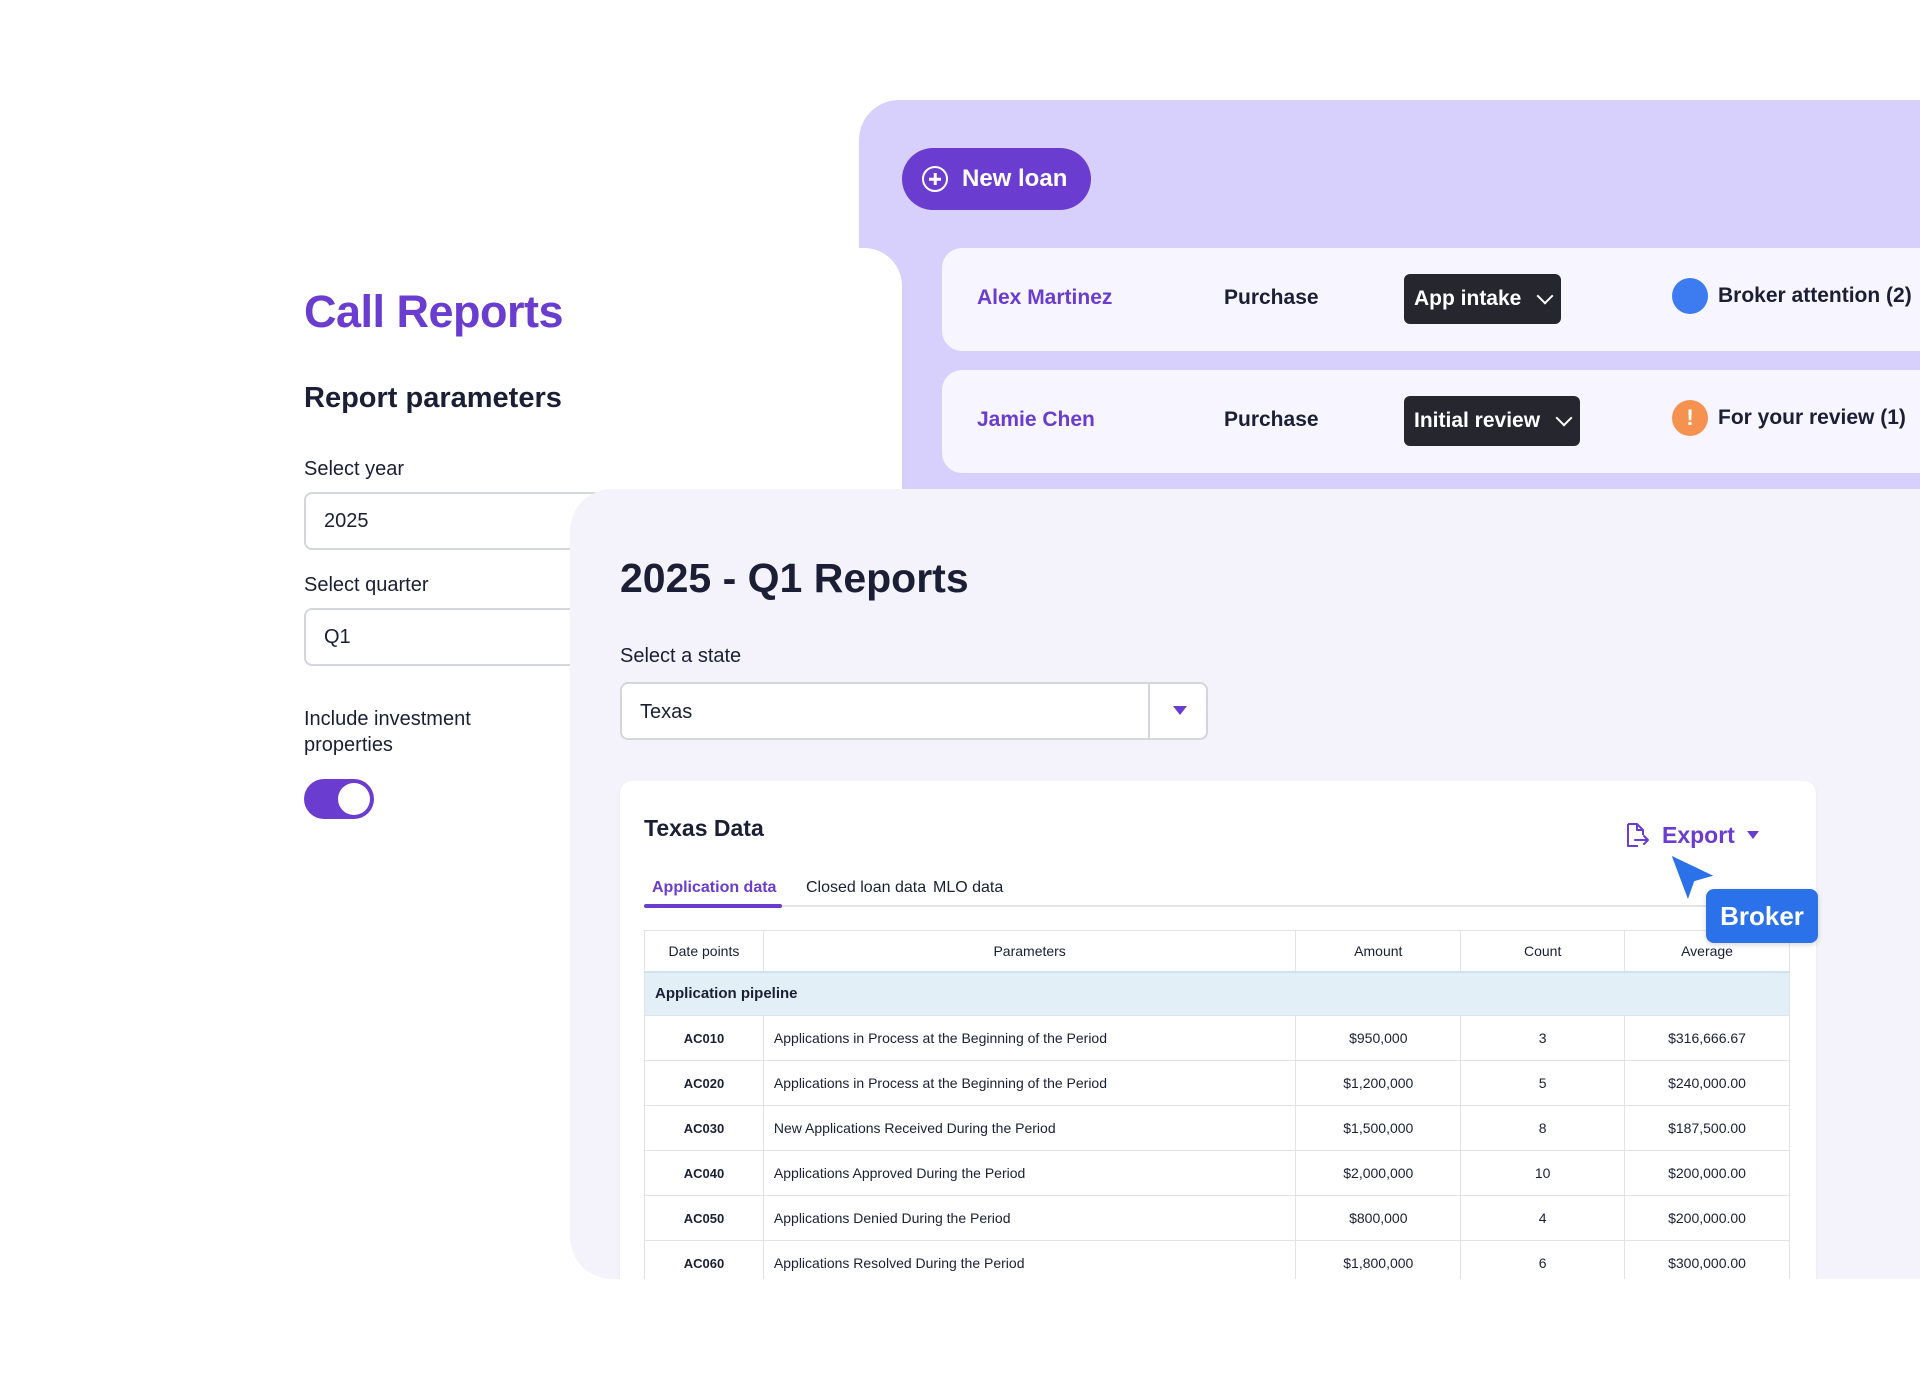 This screenshot has width=1920, height=1380. I want to click on new-loan-label: New loan, so click(1015, 178).